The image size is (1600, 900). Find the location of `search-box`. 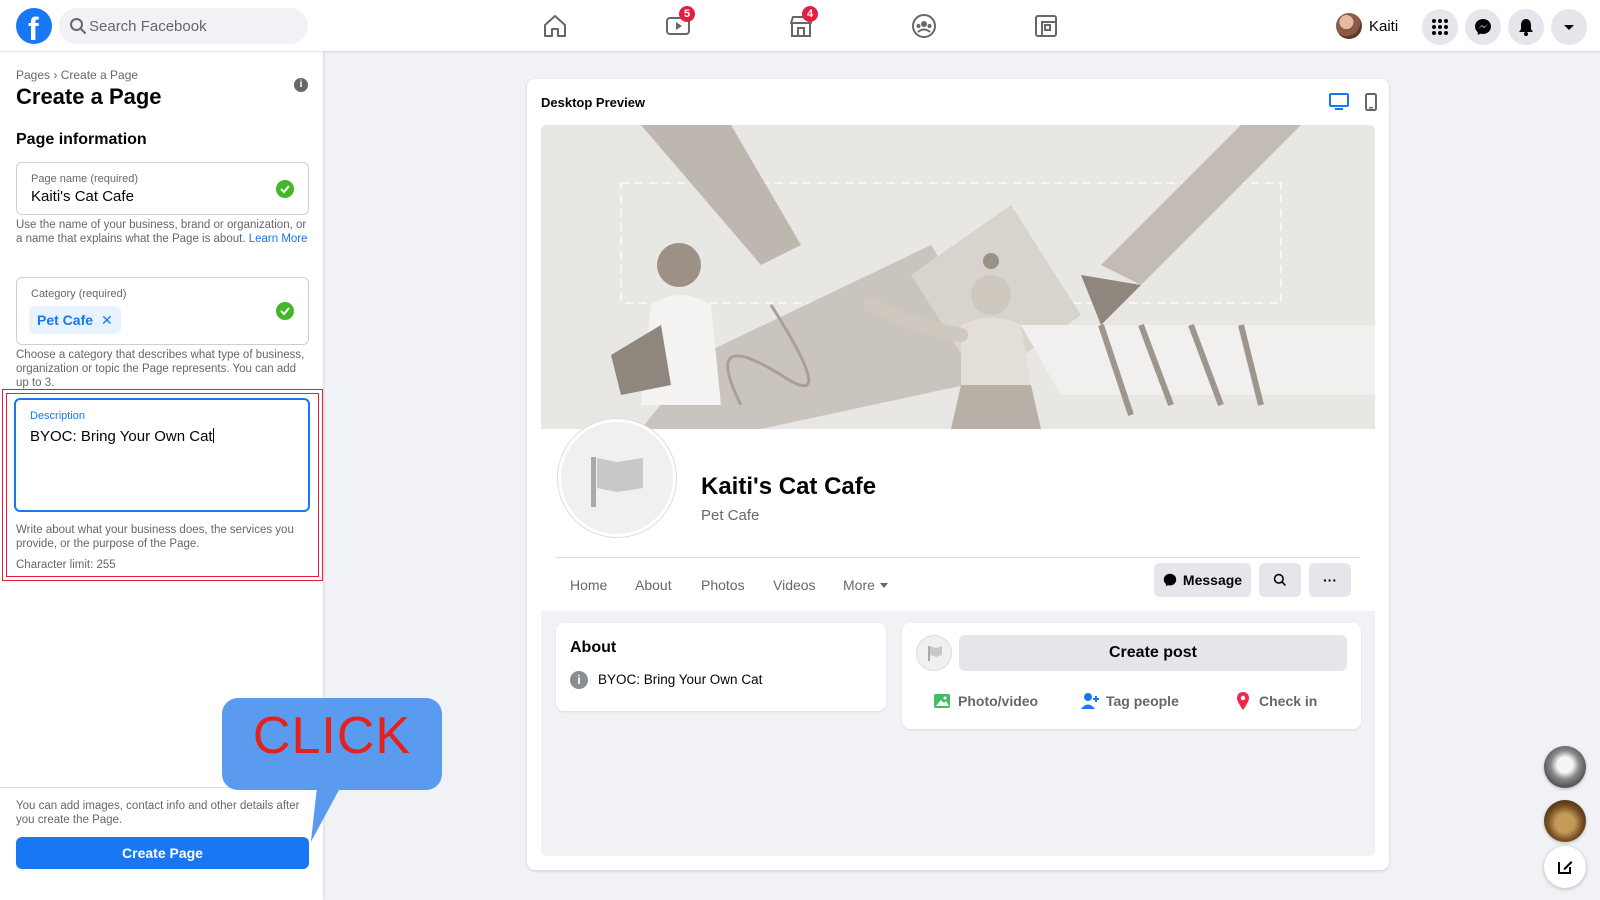

search-box is located at coordinates (183, 26).